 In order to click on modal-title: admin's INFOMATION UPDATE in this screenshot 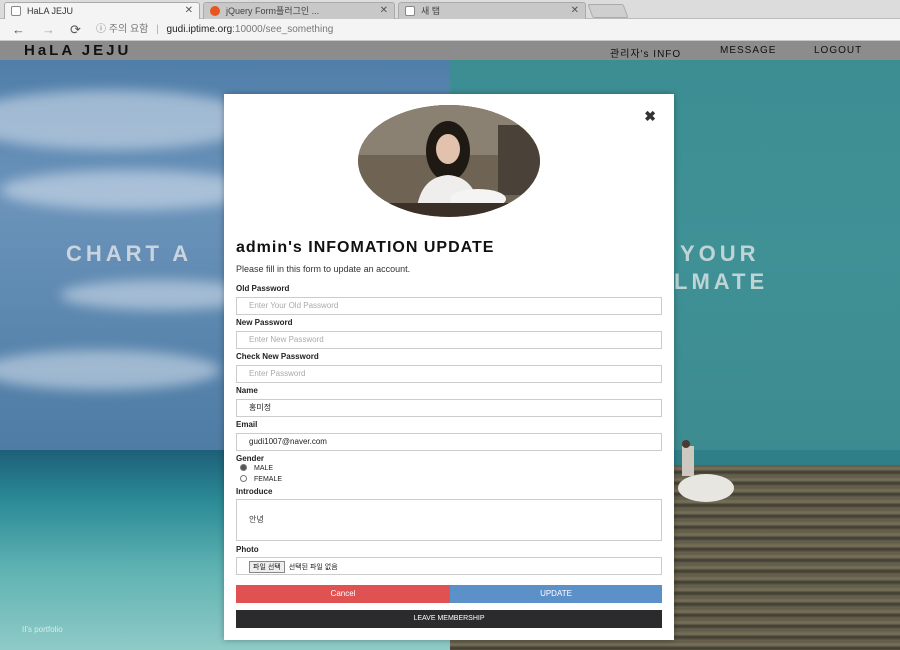, I will do `click(365, 247)`.